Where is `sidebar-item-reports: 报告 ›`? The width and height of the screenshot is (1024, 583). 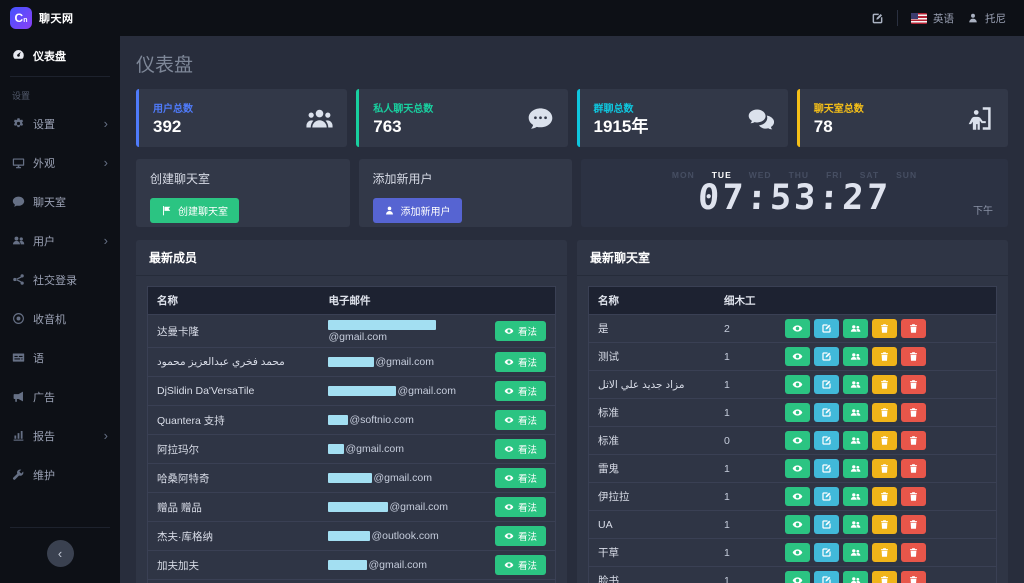
sidebar-item-reports: 报告 › is located at coordinates (60, 435).